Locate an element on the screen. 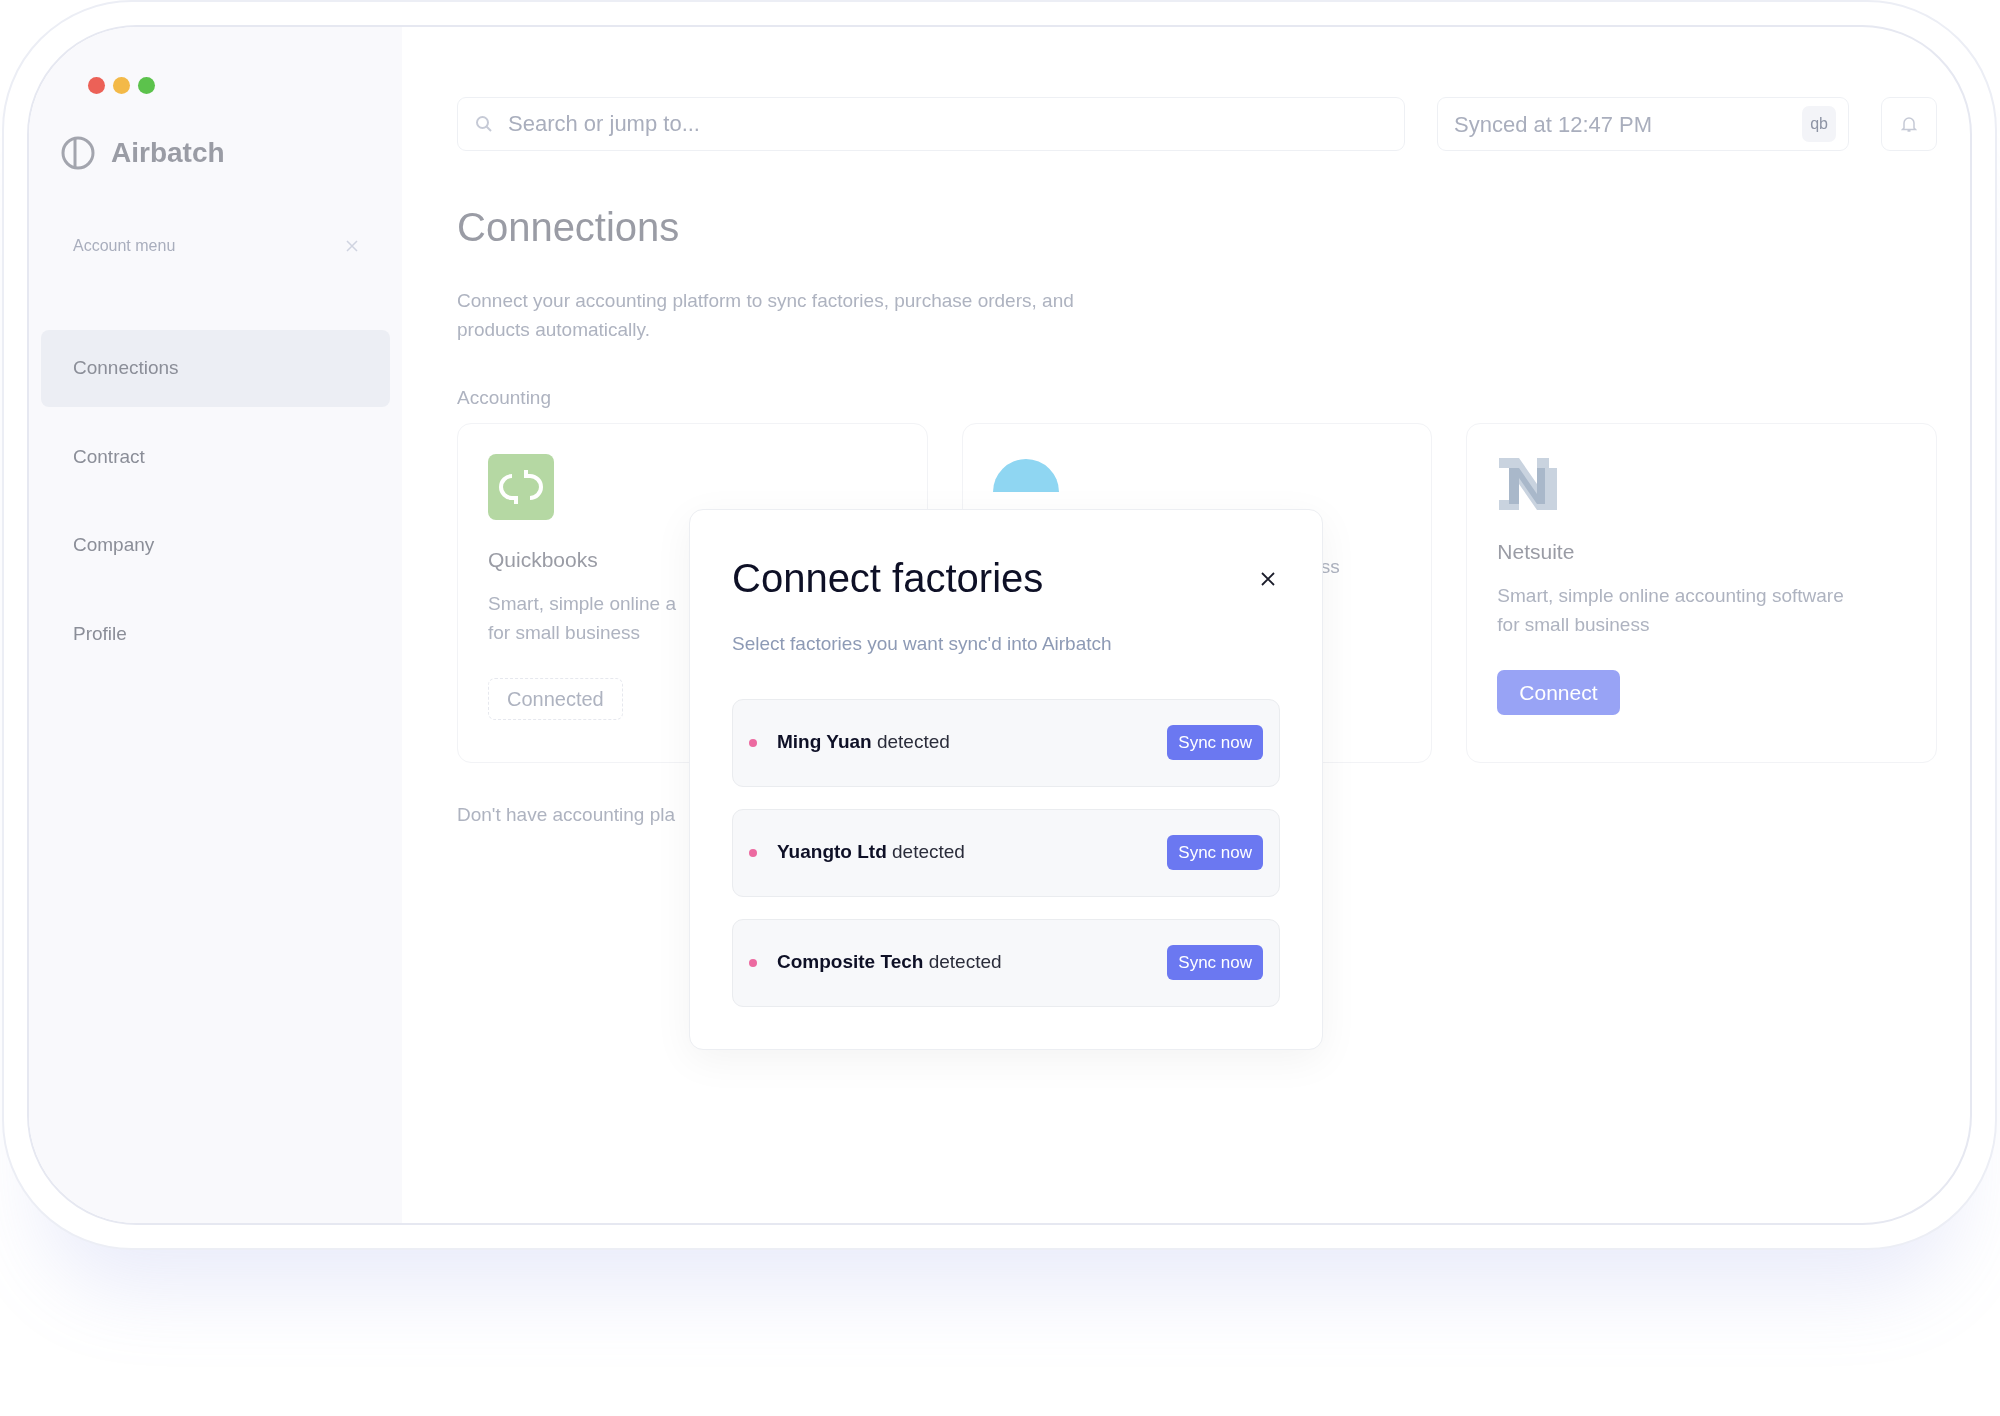 The image size is (2000, 1416). factory-status-text: Yuangto Ltd detected is located at coordinates (871, 852).